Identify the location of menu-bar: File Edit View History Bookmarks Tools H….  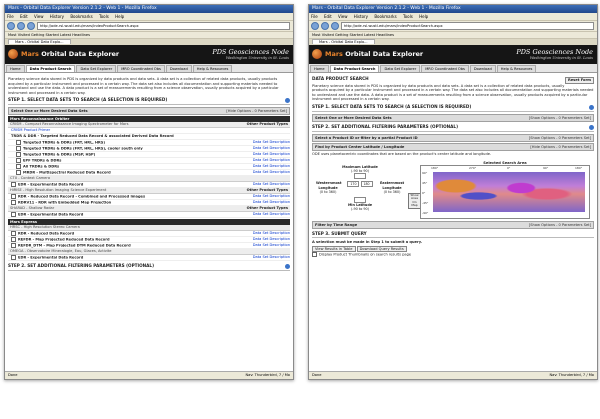
(453, 17).